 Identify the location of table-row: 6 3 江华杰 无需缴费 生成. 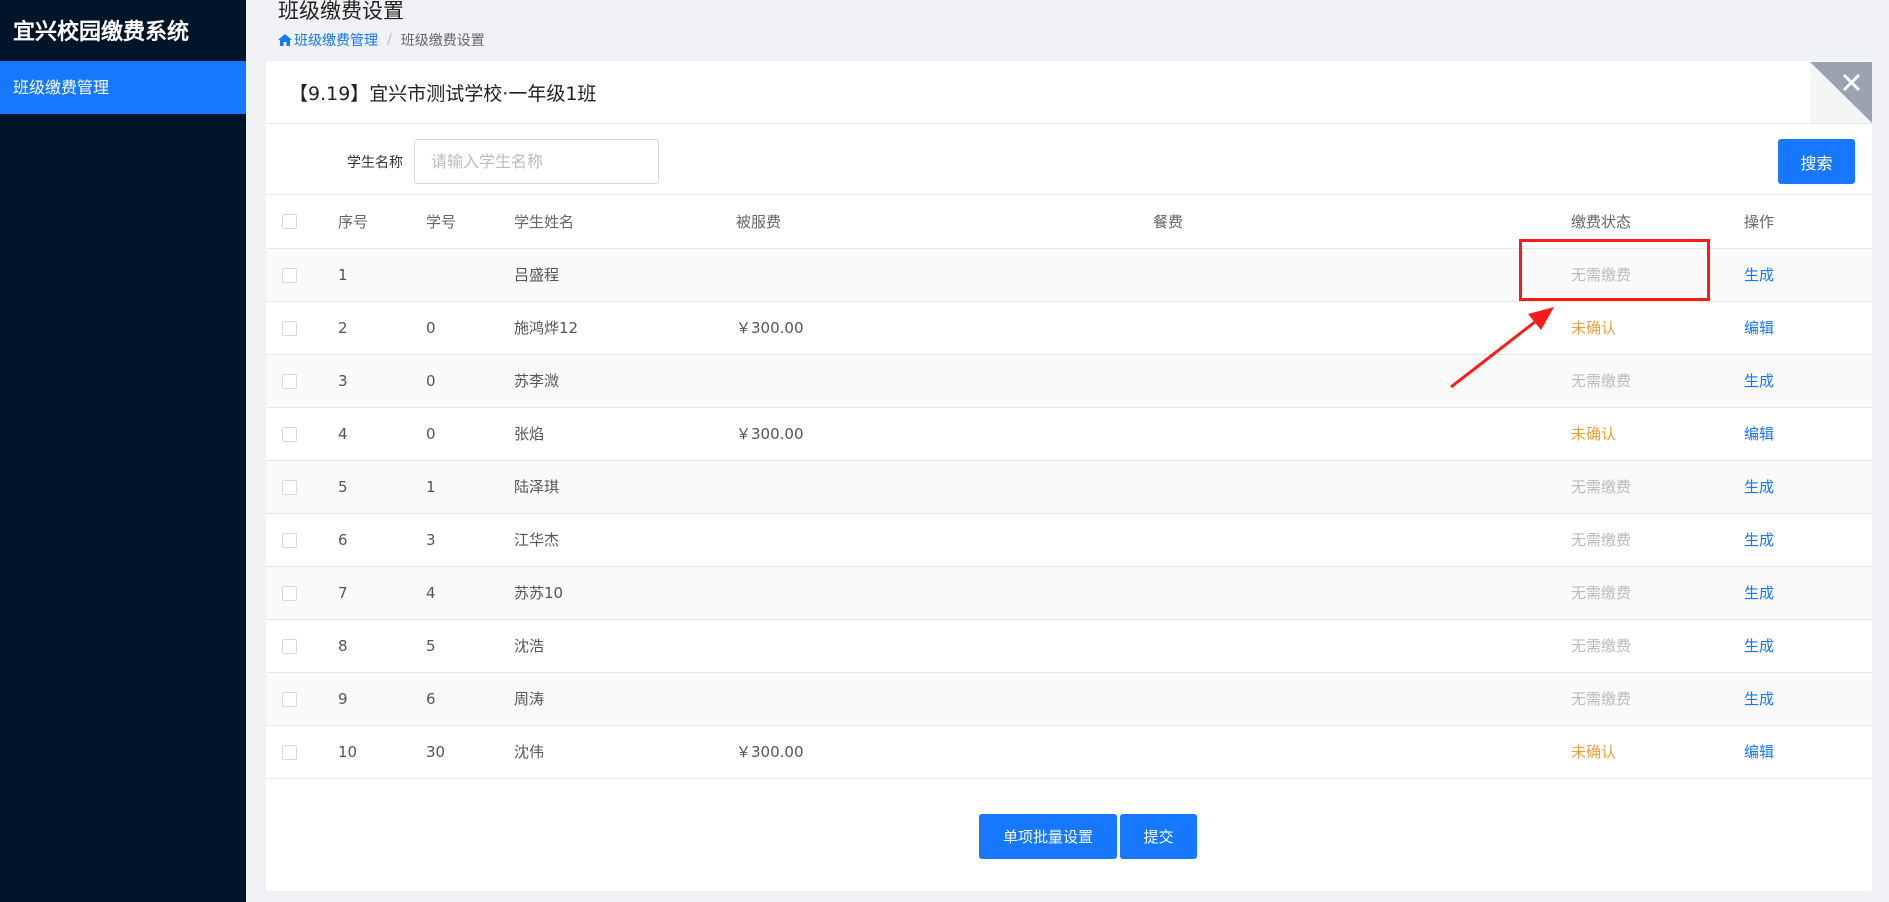
(1069, 540).